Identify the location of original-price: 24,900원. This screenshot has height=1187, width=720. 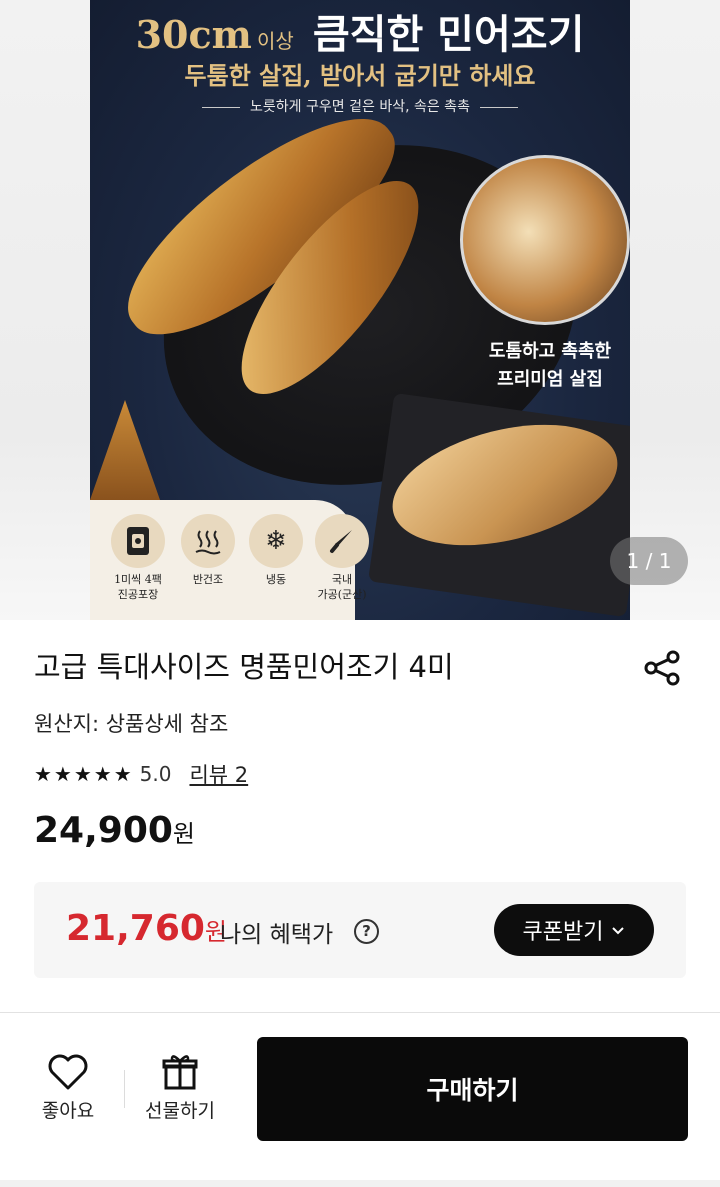
(114, 830).